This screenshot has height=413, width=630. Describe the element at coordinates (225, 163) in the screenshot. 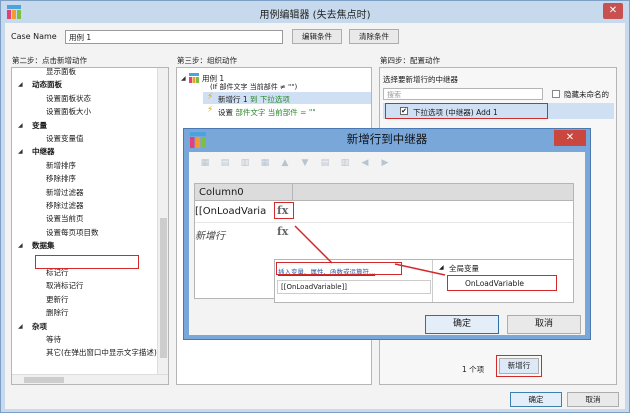

I see `insert-row-toolbar-icon: ▤` at that location.